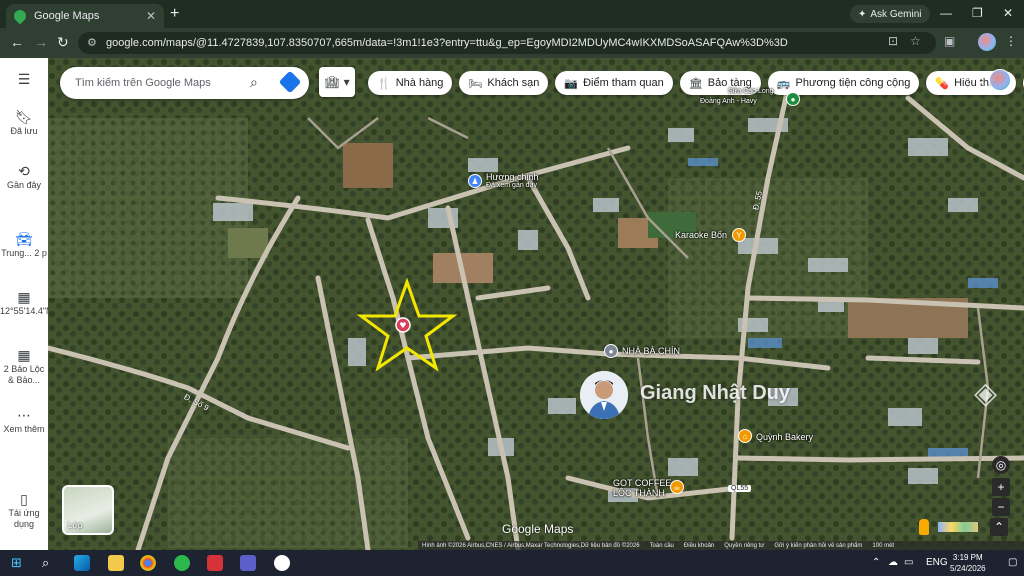  Describe the element at coordinates (949, 41) in the screenshot. I see `side-panel-icon: ▣` at that location.